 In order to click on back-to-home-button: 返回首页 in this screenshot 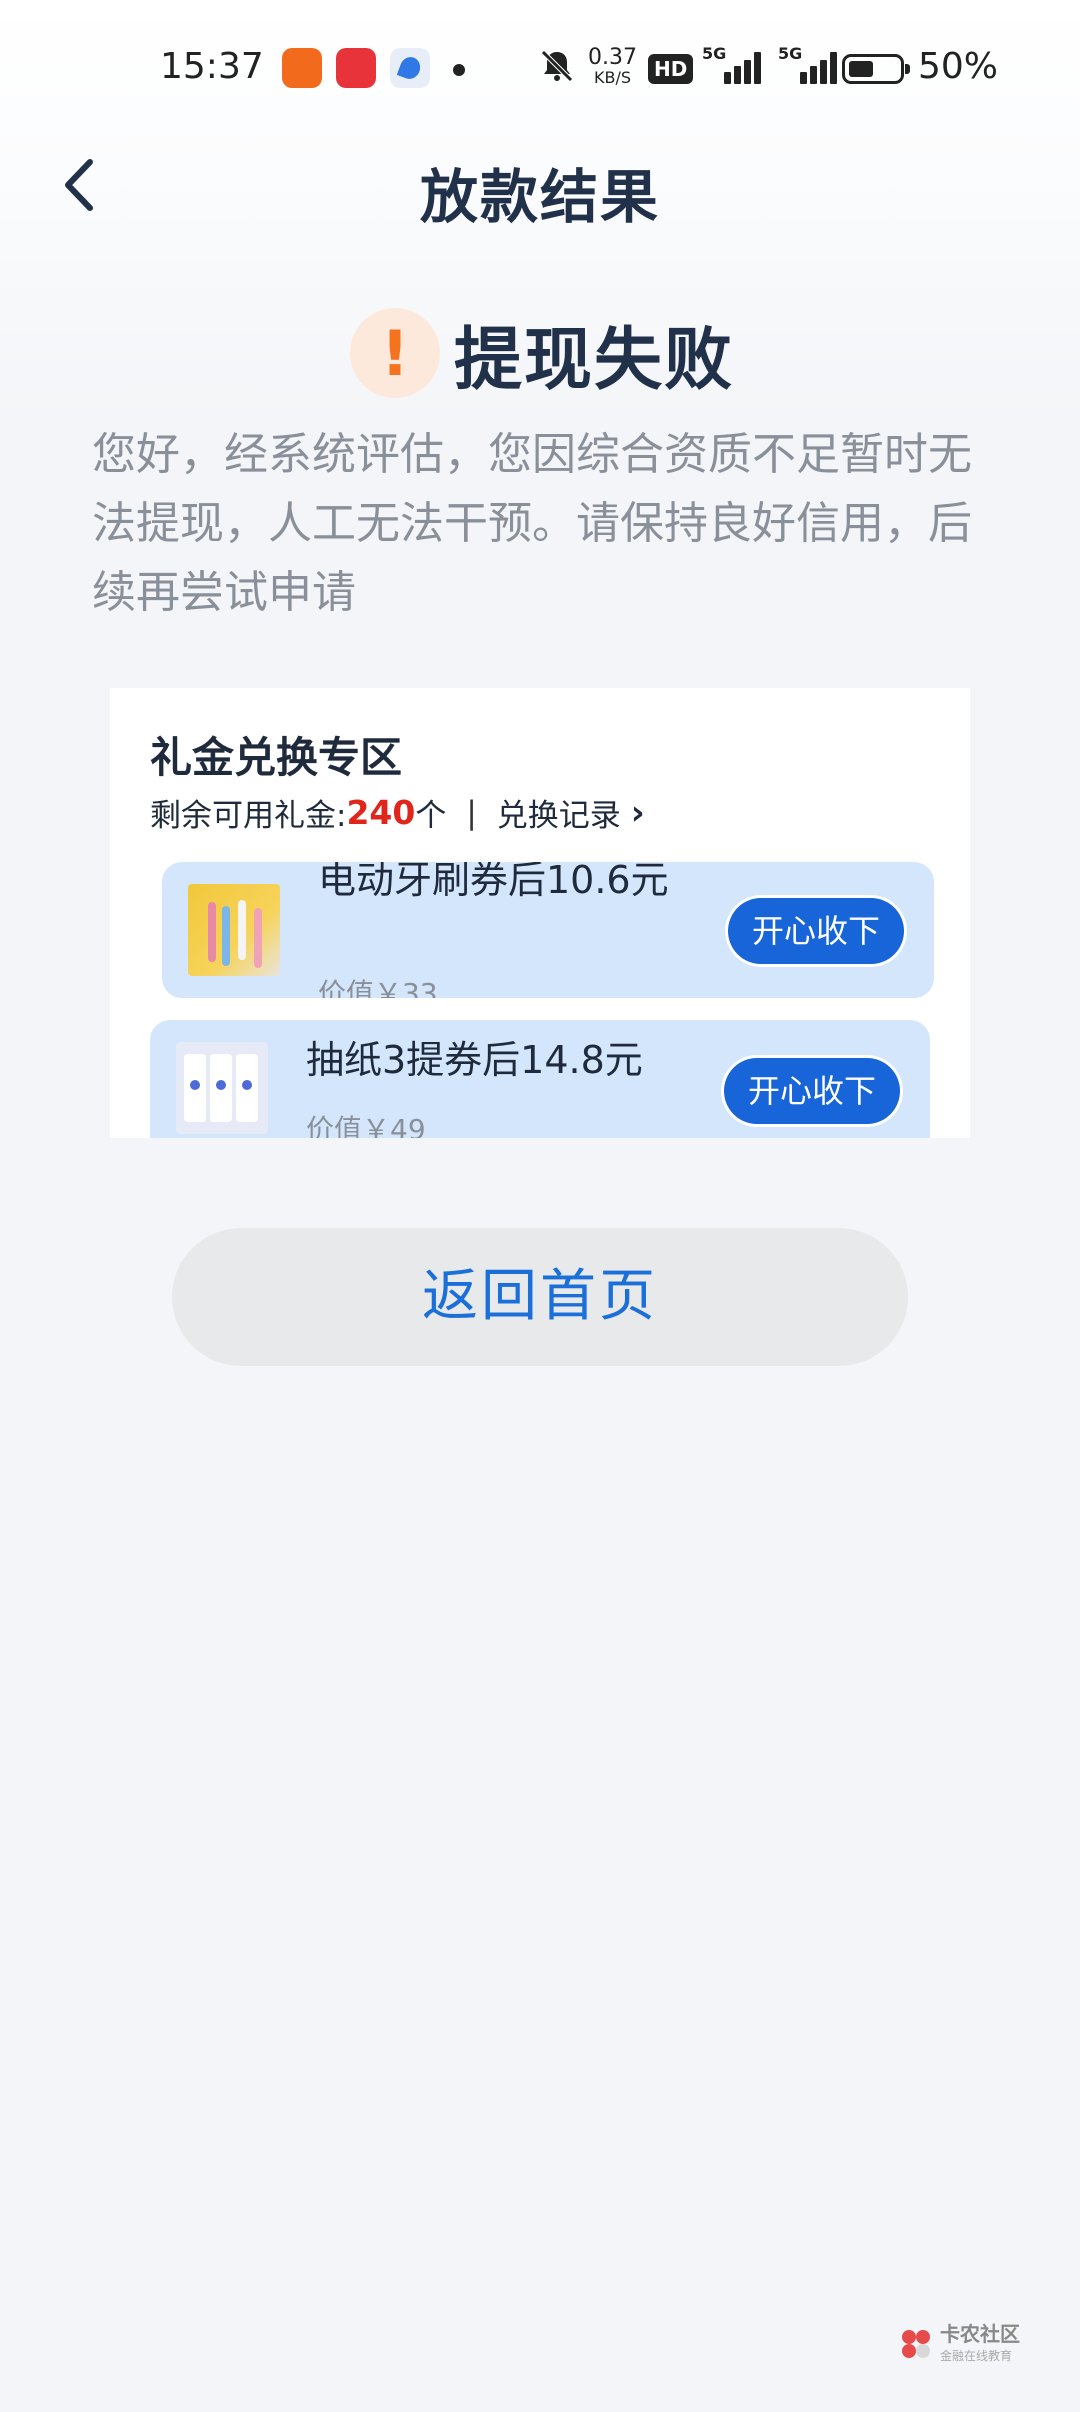, I will do `click(540, 1297)`.